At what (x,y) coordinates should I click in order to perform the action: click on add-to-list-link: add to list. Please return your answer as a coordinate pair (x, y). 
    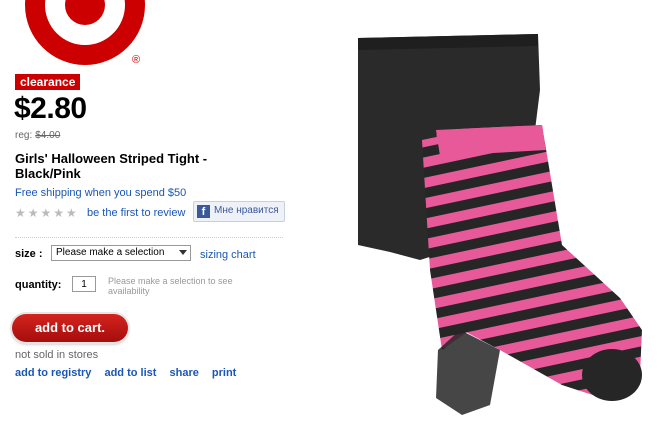
    Looking at the image, I should click on (130, 373).